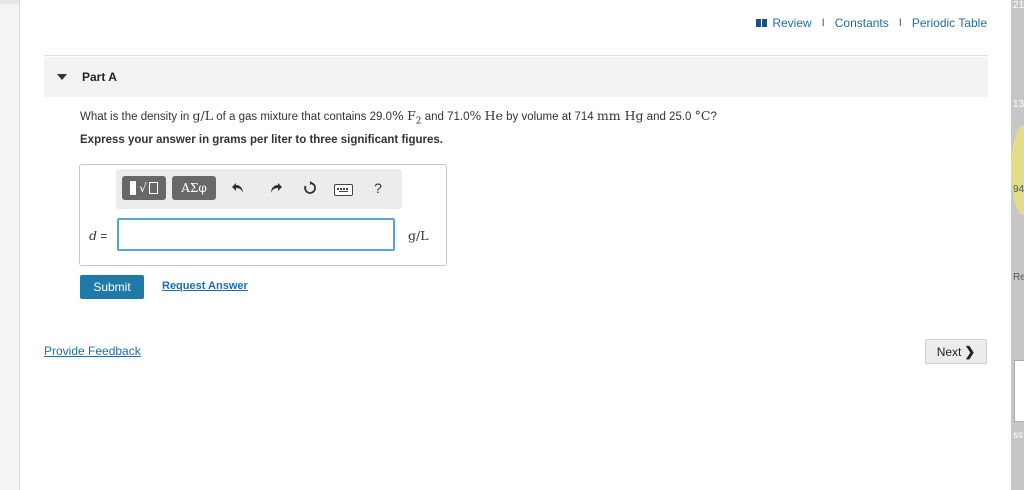 This screenshot has width=1024, height=490. Describe the element at coordinates (99, 77) in the screenshot. I see `part-title: Part A` at that location.